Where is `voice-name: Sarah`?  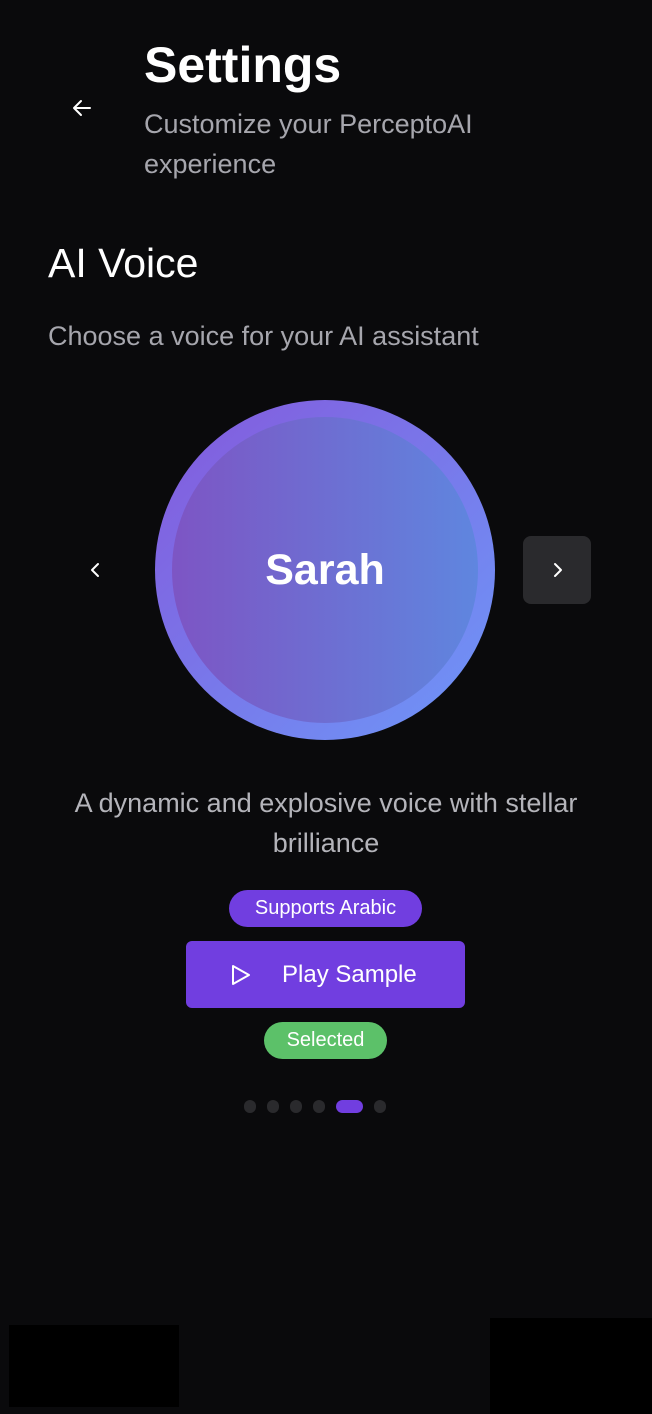
voice-name: Sarah is located at coordinates (325, 570).